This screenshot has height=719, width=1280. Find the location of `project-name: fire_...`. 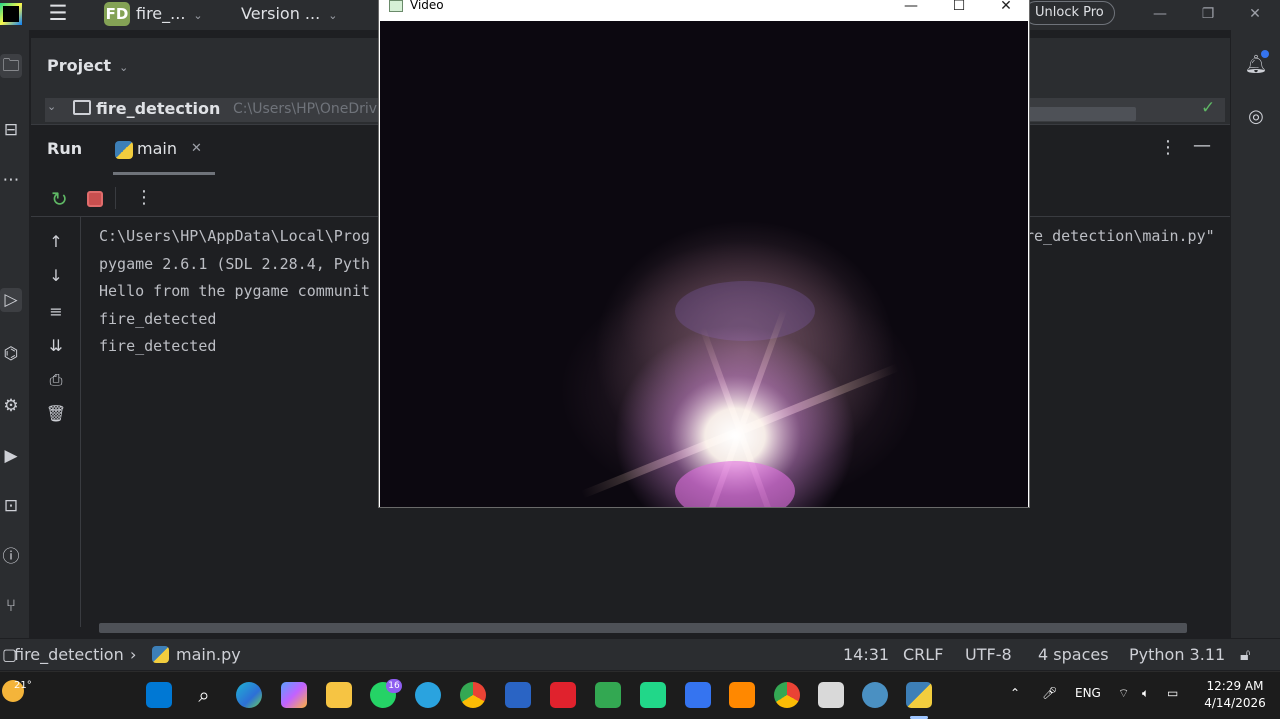

project-name: fire_... is located at coordinates (161, 13).